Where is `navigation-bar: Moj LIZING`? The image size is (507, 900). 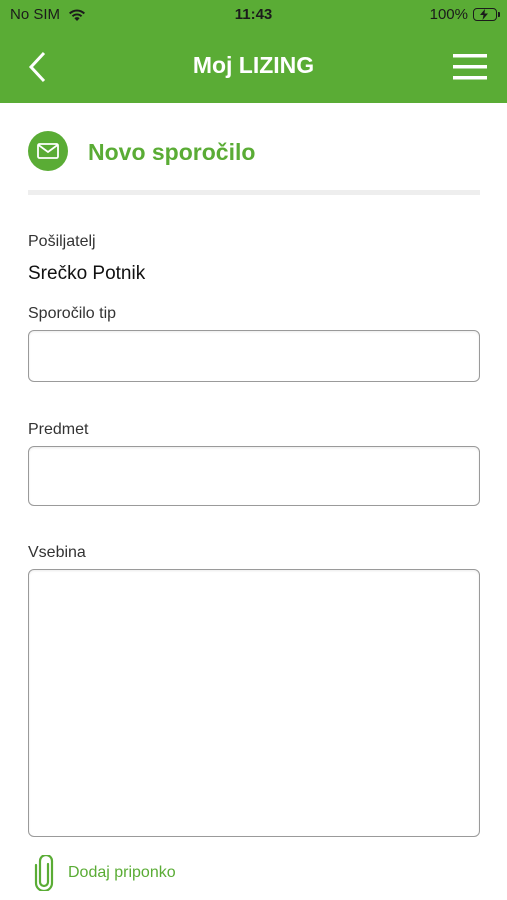 navigation-bar: Moj LIZING is located at coordinates (253, 66).